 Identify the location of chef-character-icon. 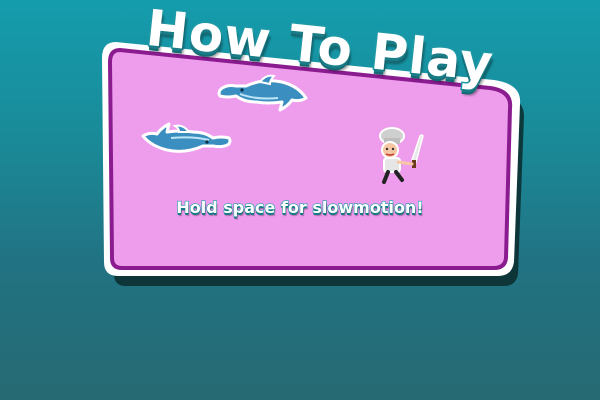
(401, 155).